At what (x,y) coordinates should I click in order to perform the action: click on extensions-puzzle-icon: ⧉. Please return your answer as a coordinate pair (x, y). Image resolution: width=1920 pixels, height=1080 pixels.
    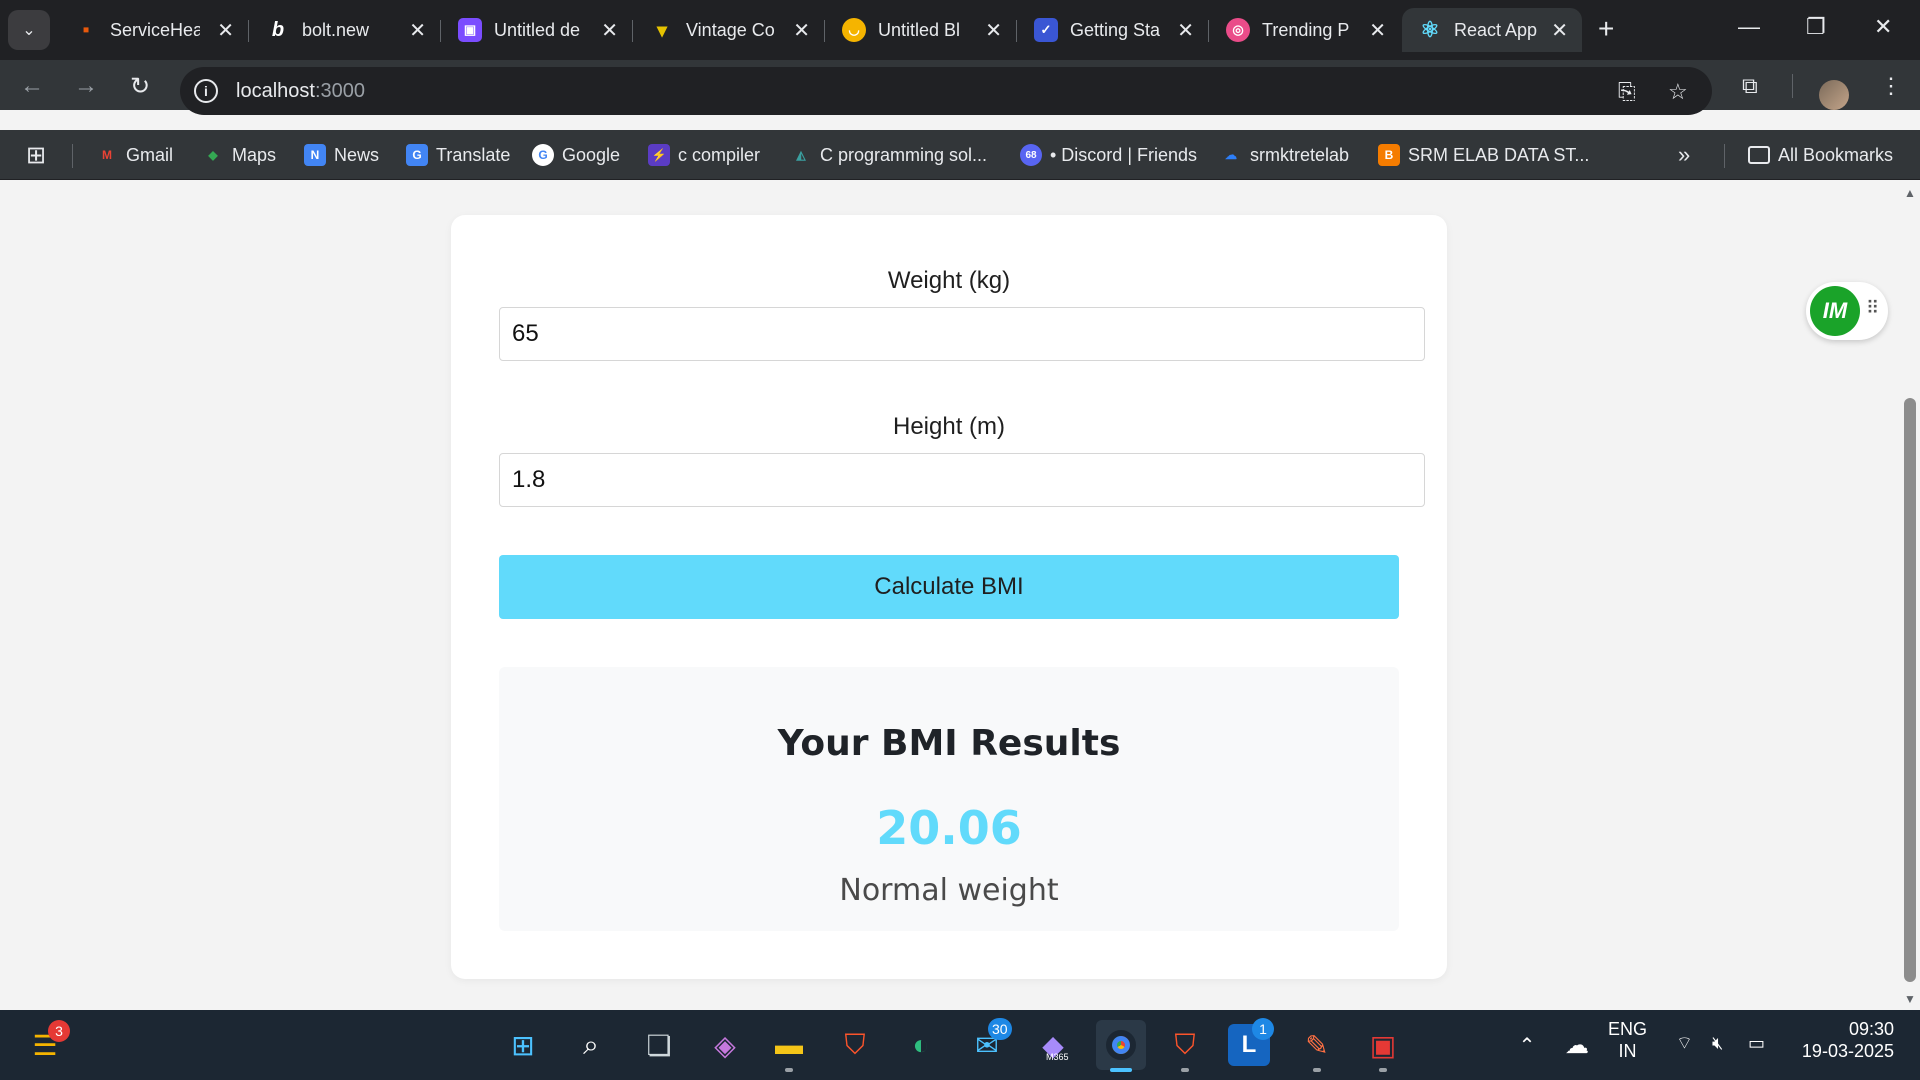
    Looking at the image, I should click on (1750, 86).